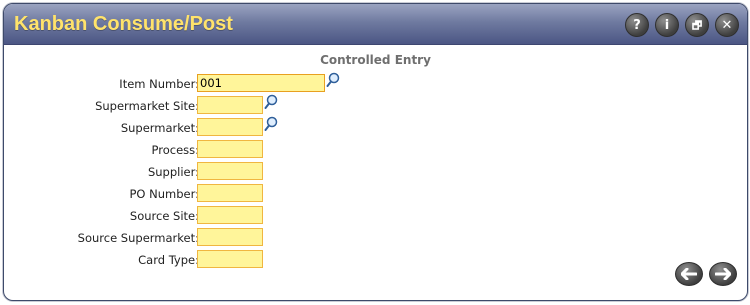 The image size is (750, 305). I want to click on help-icon: ?, so click(637, 25).